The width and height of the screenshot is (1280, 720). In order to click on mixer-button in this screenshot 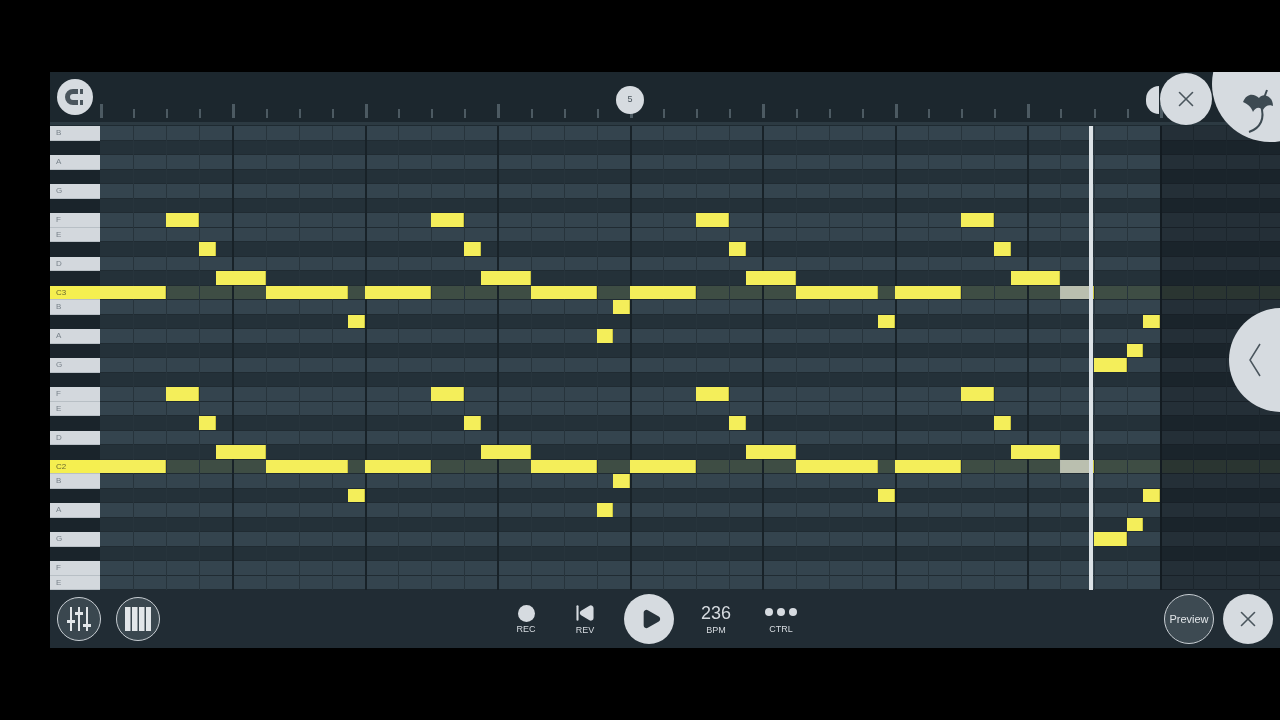, I will do `click(79, 619)`.